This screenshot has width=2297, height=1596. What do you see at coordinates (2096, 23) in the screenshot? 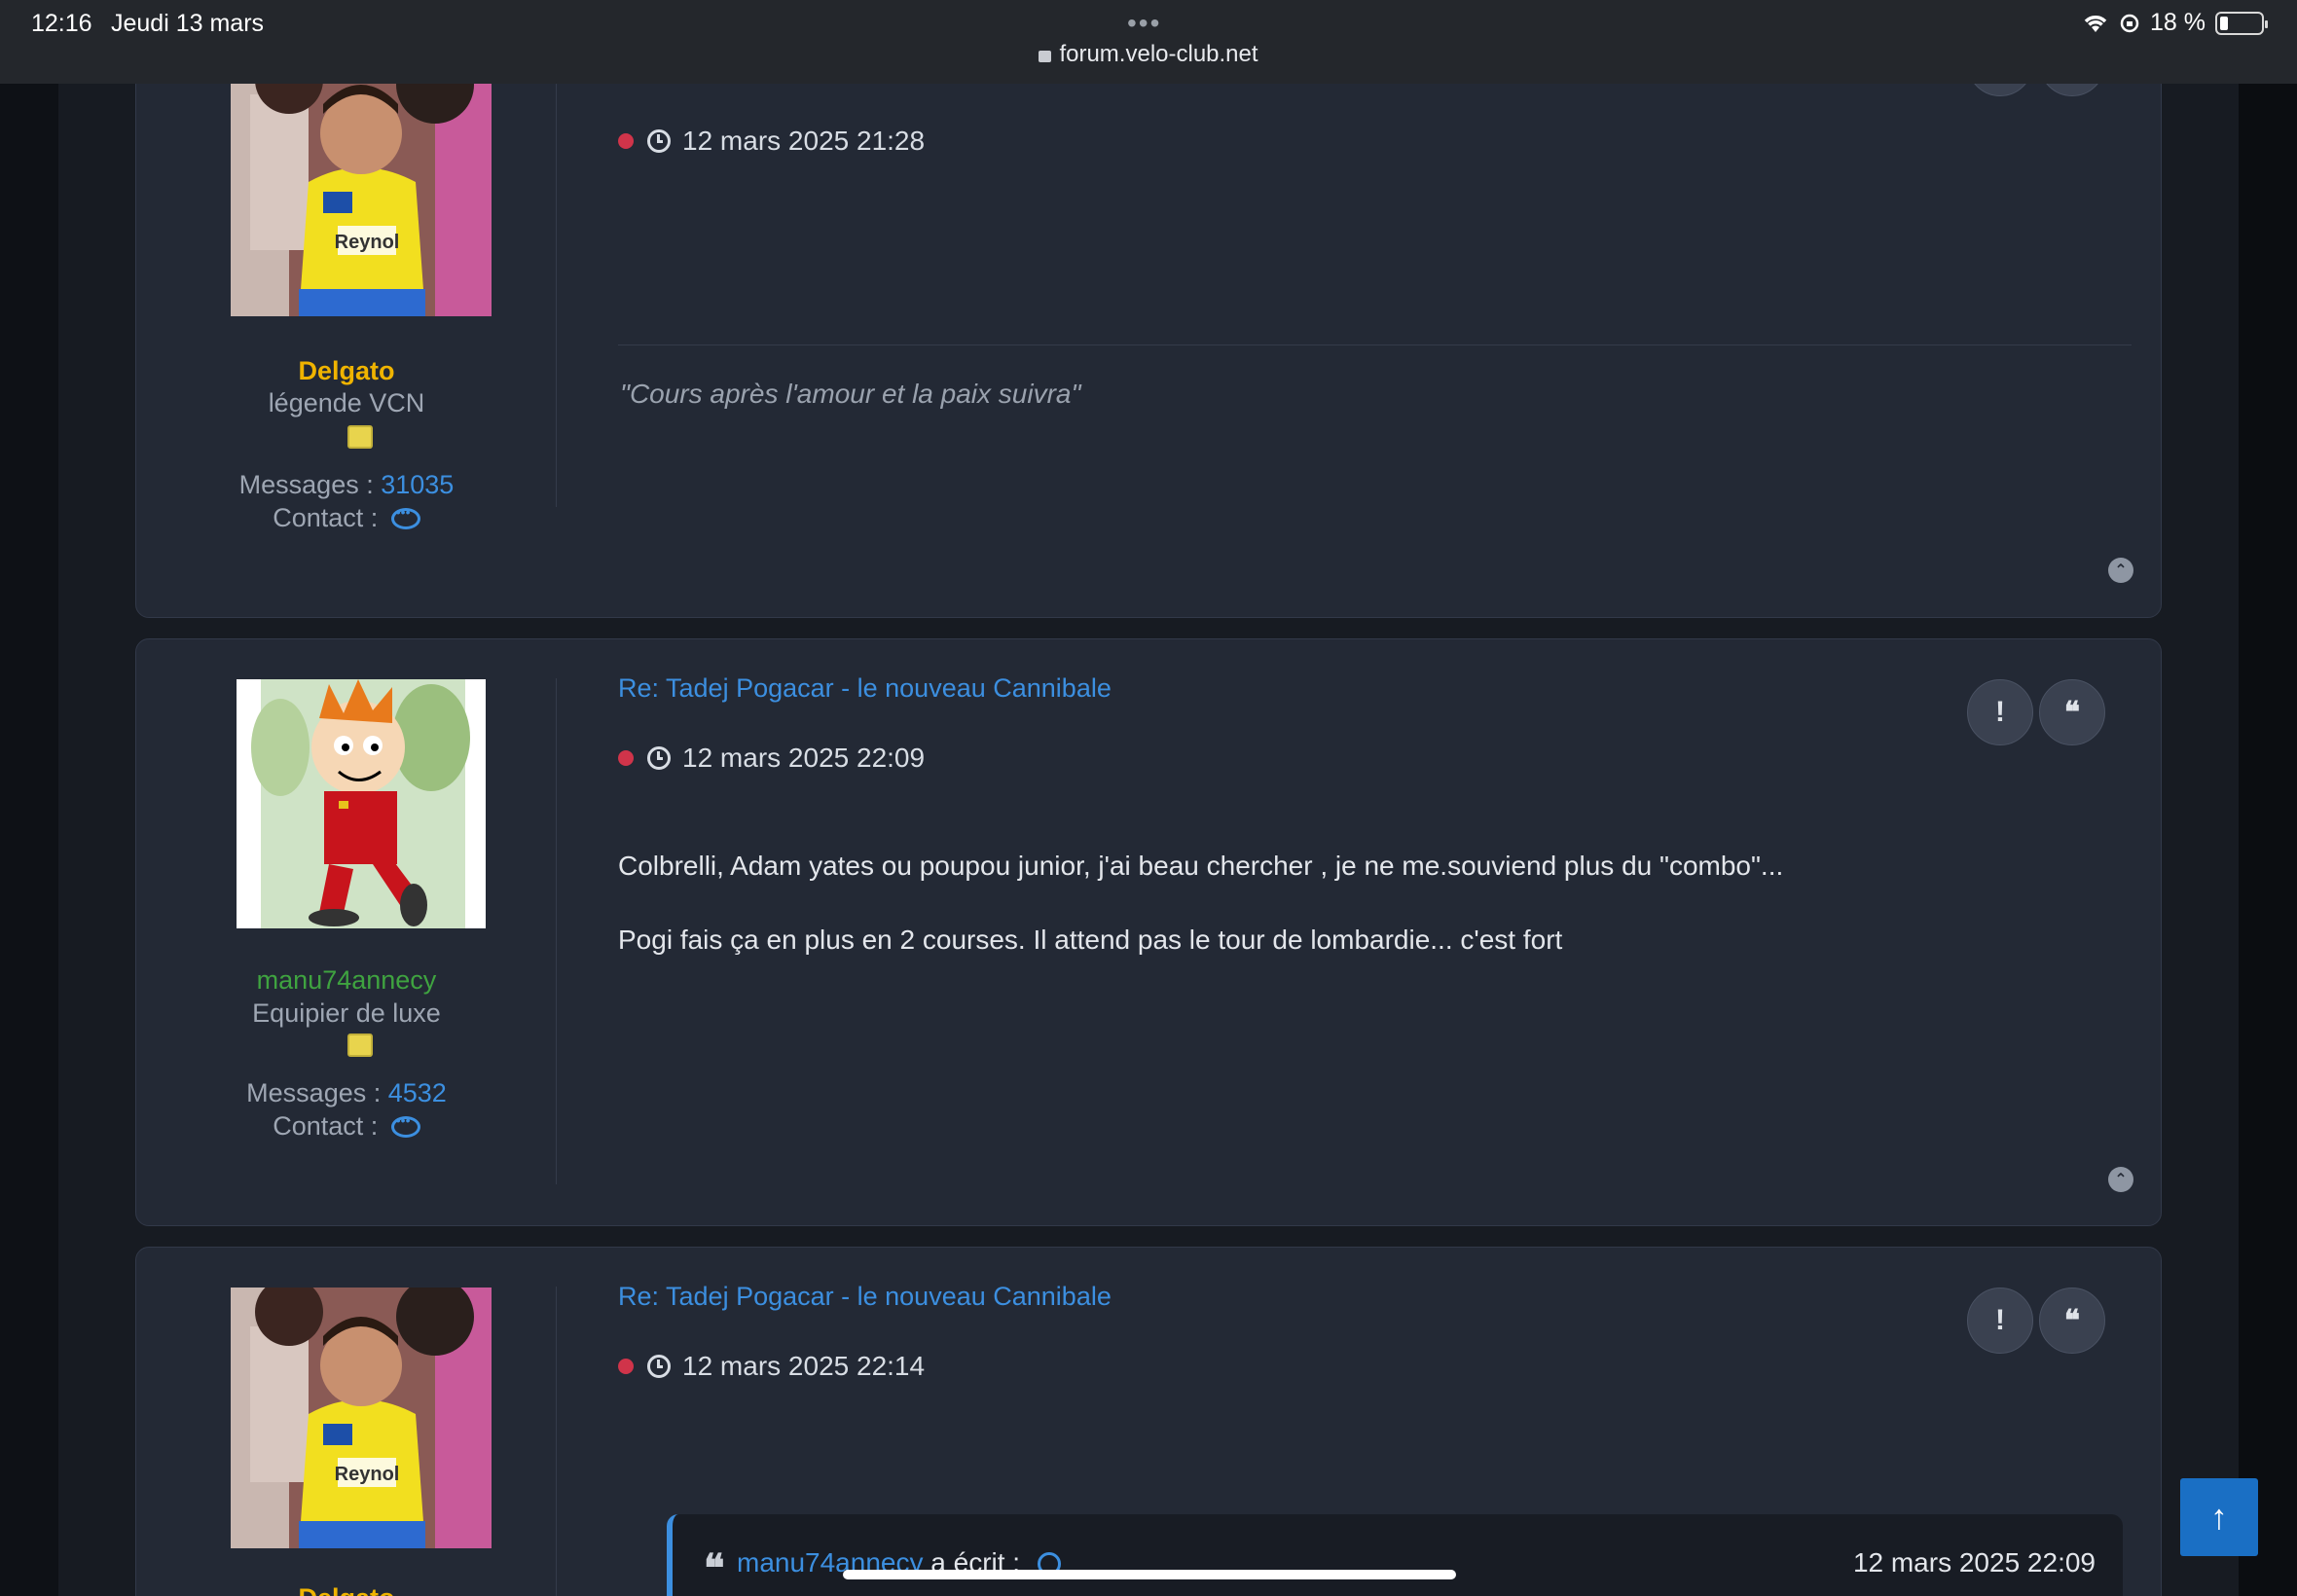
I see `wifi-icon` at bounding box center [2096, 23].